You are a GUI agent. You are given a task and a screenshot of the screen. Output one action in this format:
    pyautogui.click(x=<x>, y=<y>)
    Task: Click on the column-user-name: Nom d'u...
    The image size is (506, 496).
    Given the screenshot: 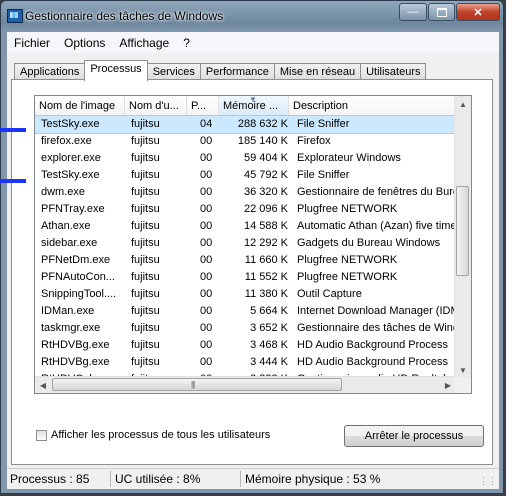 What is the action you would take?
    pyautogui.click(x=156, y=106)
    